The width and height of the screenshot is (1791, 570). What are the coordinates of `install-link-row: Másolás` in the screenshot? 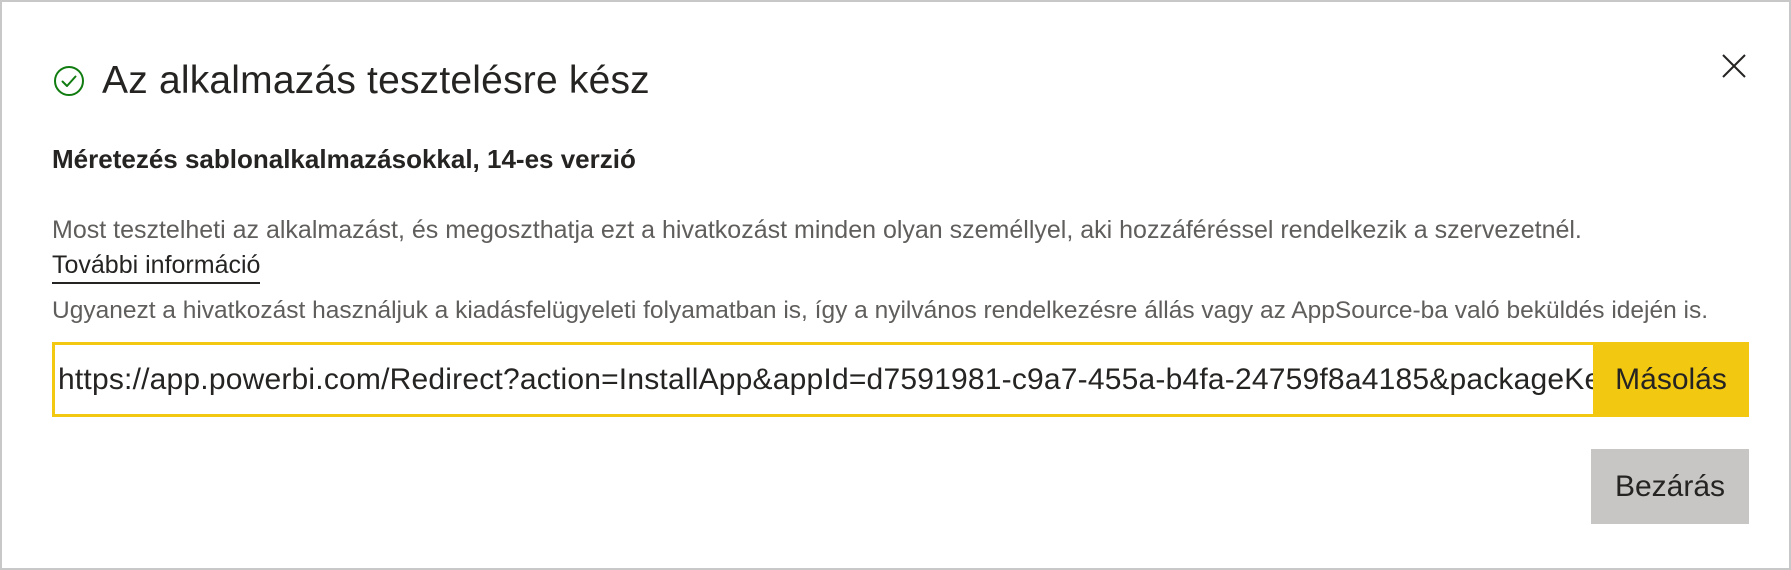 It's located at (900, 379).